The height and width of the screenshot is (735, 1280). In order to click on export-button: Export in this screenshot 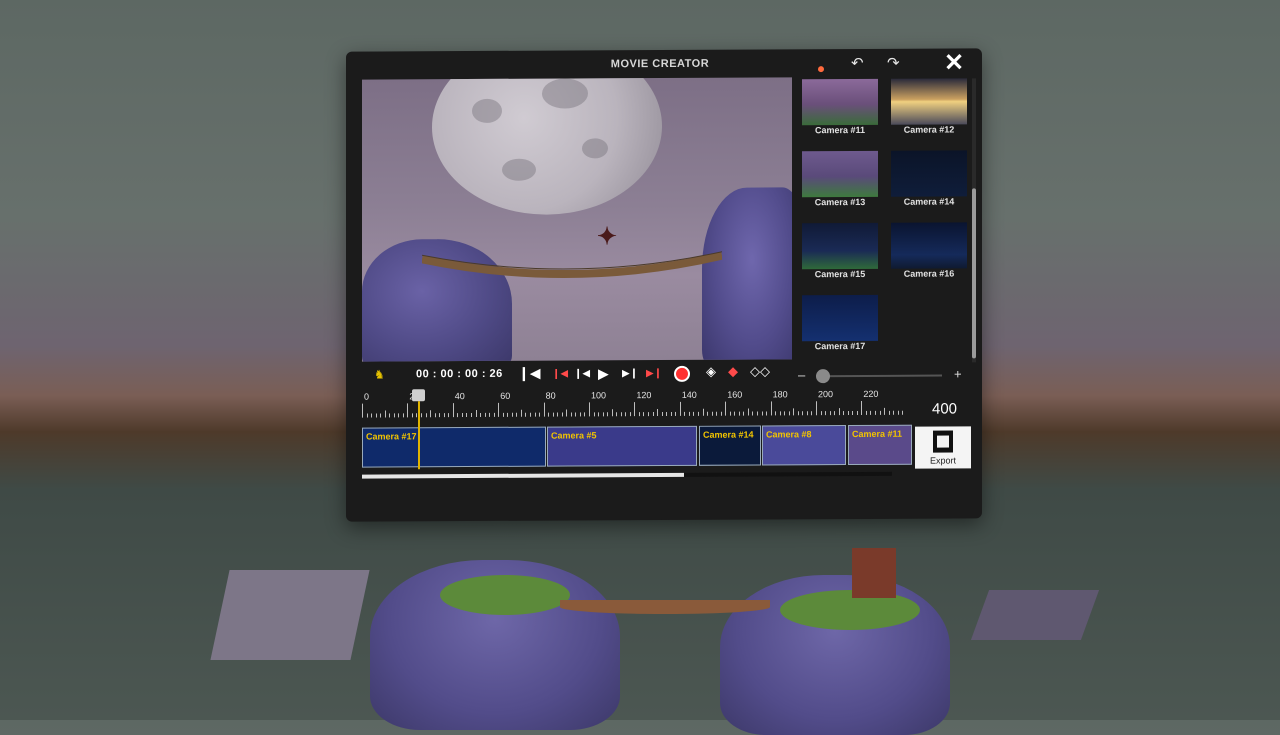, I will do `click(943, 447)`.